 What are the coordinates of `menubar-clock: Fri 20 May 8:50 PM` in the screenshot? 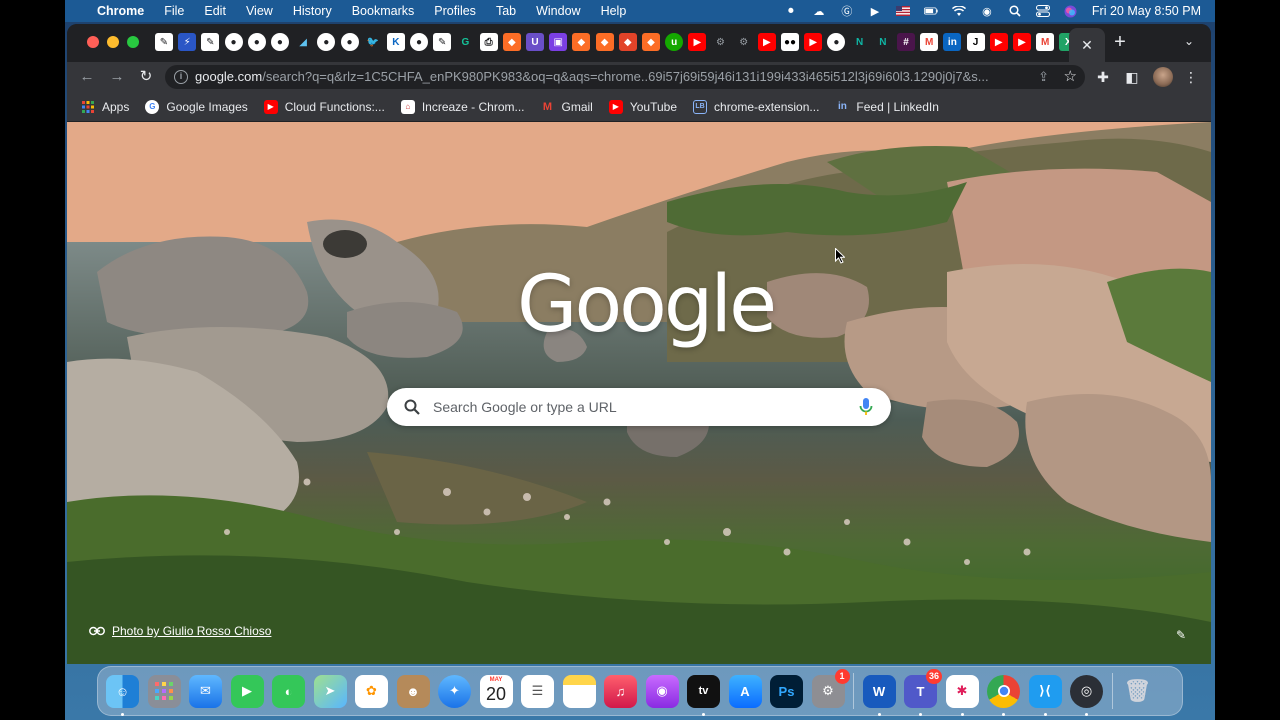 It's located at (1146, 11).